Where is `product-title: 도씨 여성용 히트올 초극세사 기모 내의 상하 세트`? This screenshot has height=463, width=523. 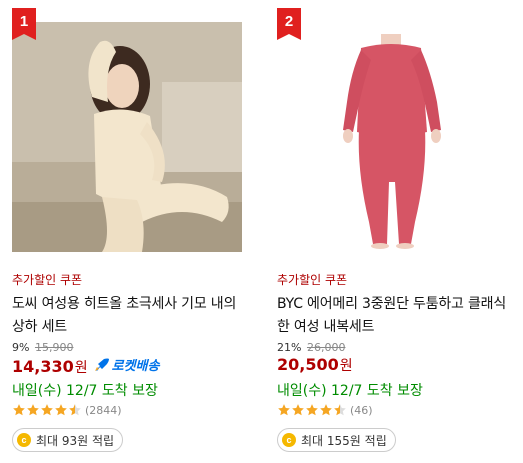 product-title: 도씨 여성용 히트올 초극세사 기모 내의 상하 세트 is located at coordinates (129, 316).